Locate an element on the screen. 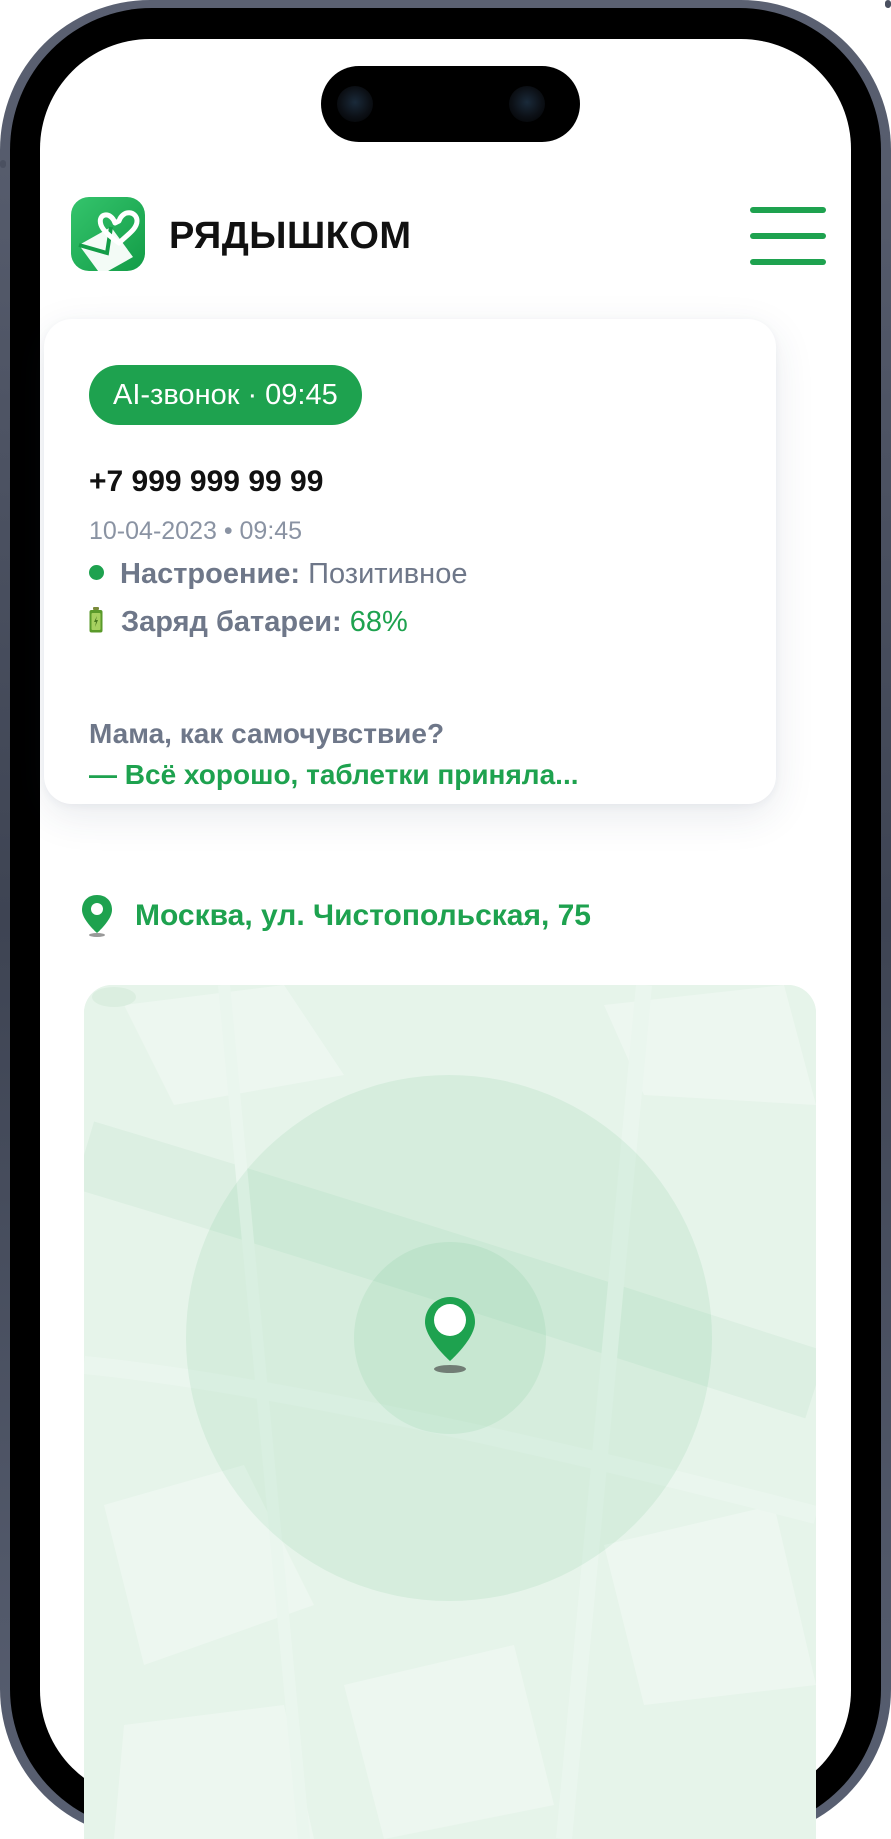 The height and width of the screenshot is (1839, 891). brand-name: РЯДЫШКОМ is located at coordinates (290, 236).